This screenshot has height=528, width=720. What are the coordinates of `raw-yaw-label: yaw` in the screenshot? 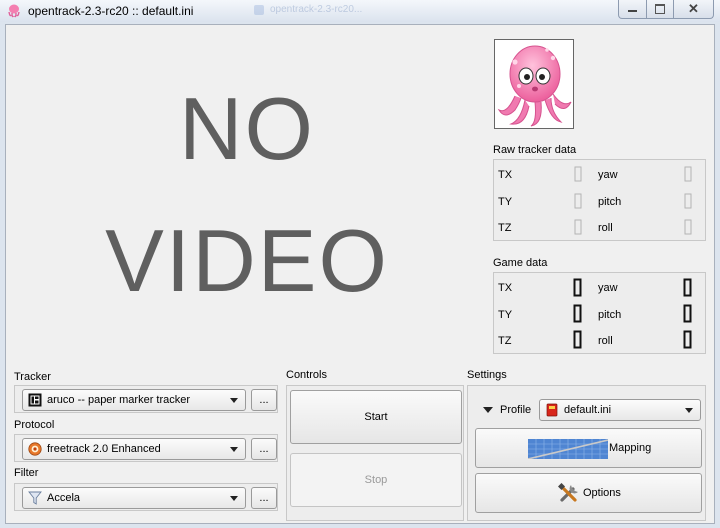 It's located at (608, 175).